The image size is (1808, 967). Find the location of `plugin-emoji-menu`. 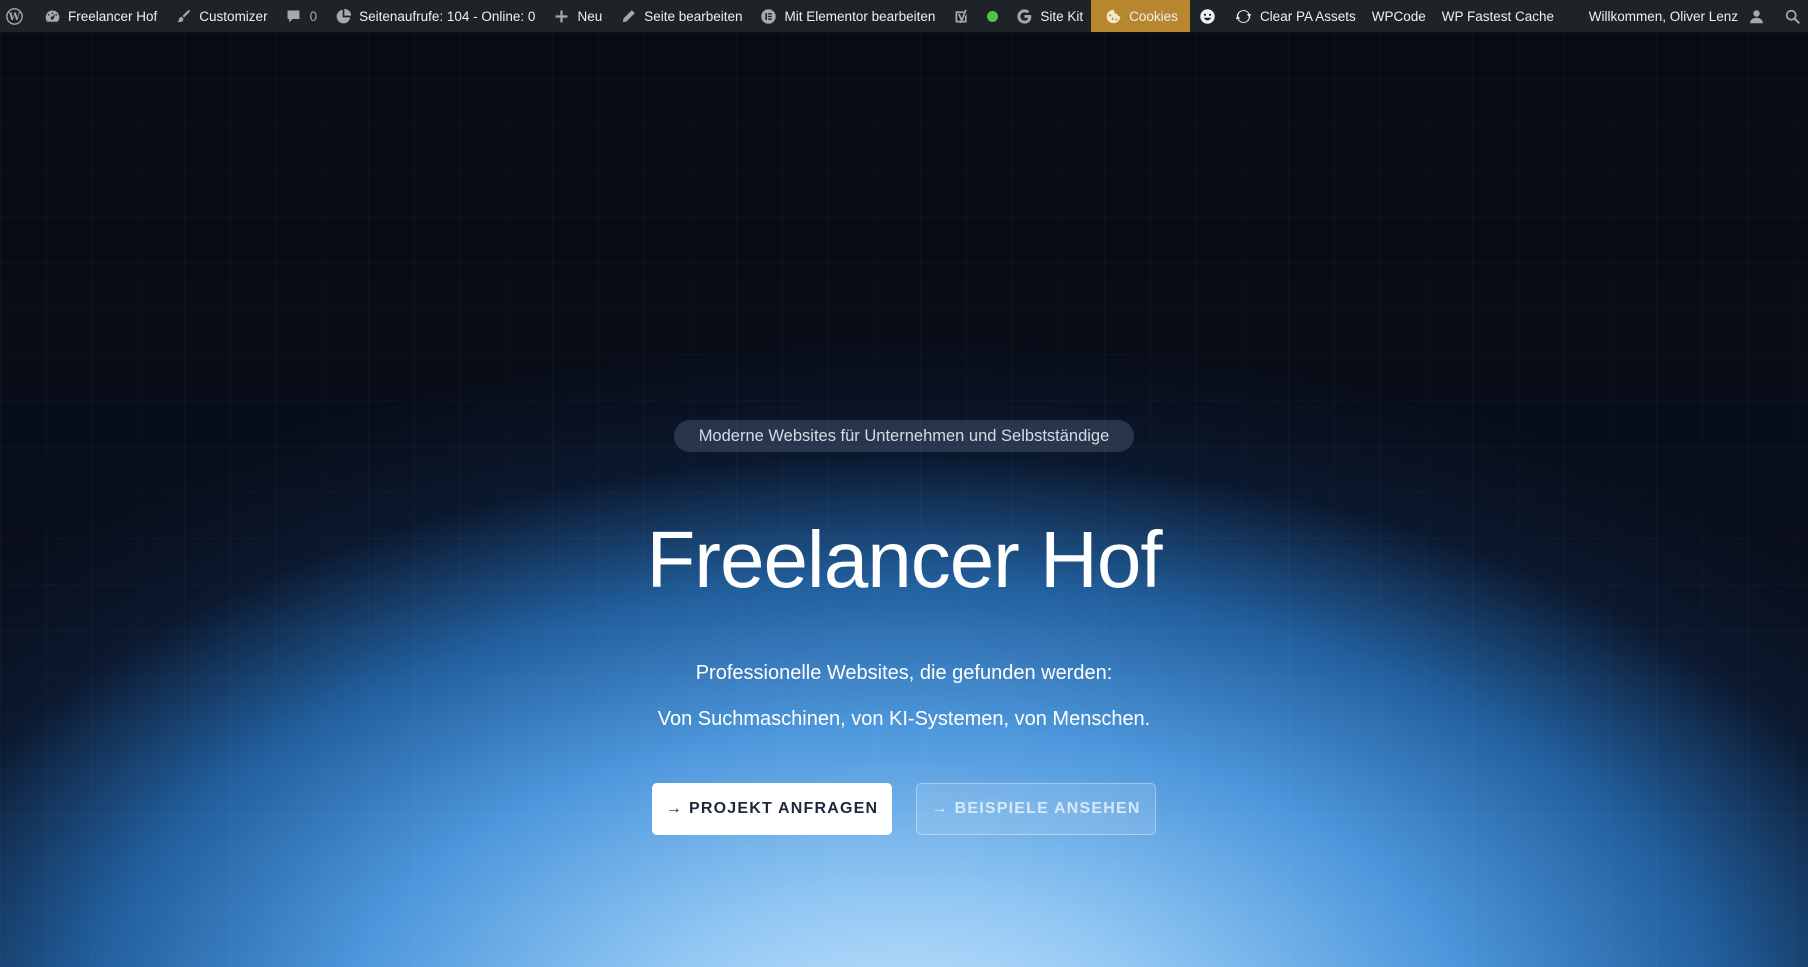

plugin-emoji-menu is located at coordinates (1208, 16).